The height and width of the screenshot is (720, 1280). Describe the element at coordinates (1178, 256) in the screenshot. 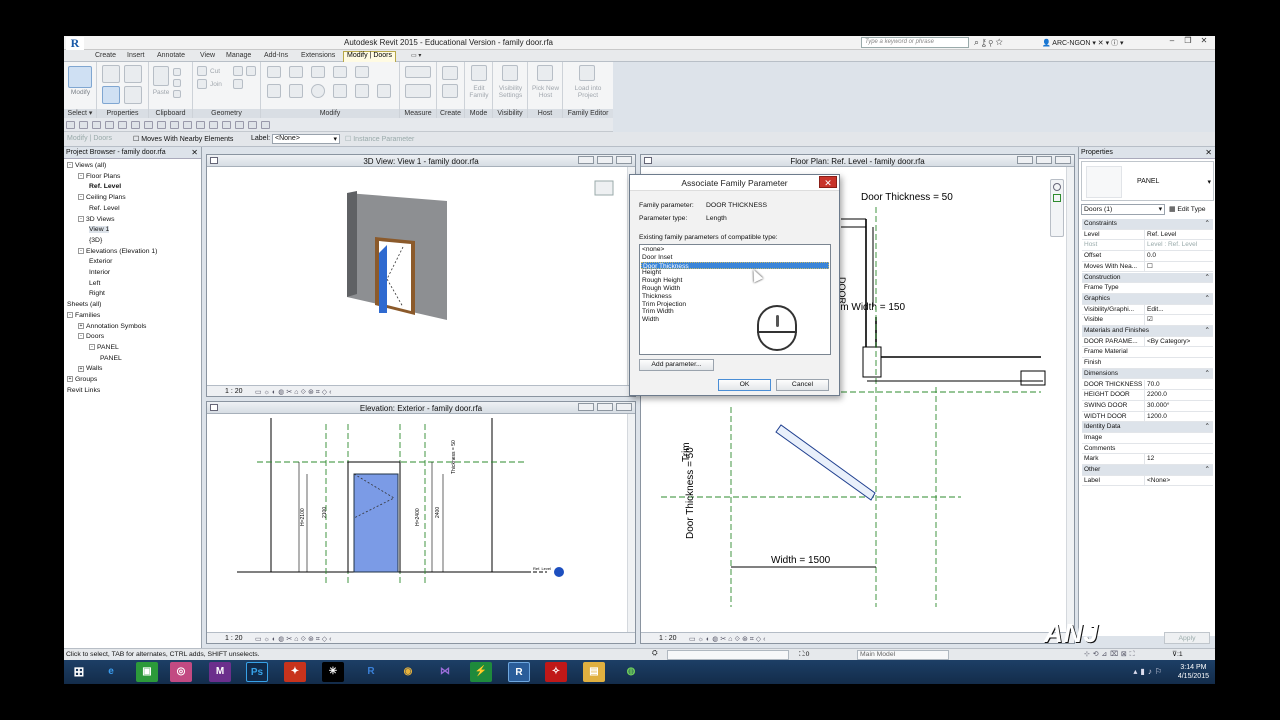

I see `property-value: 0.0` at that location.